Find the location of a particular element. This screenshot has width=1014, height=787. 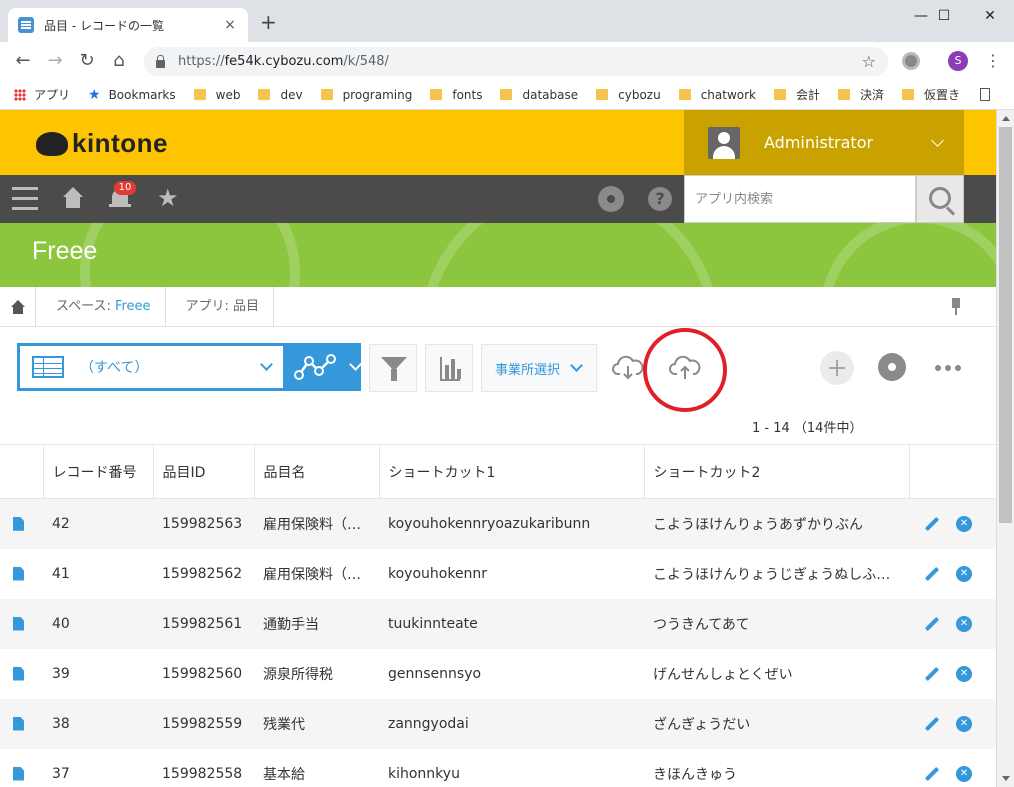

shortcut2-cell: つうきんてあて is located at coordinates (776, 623).